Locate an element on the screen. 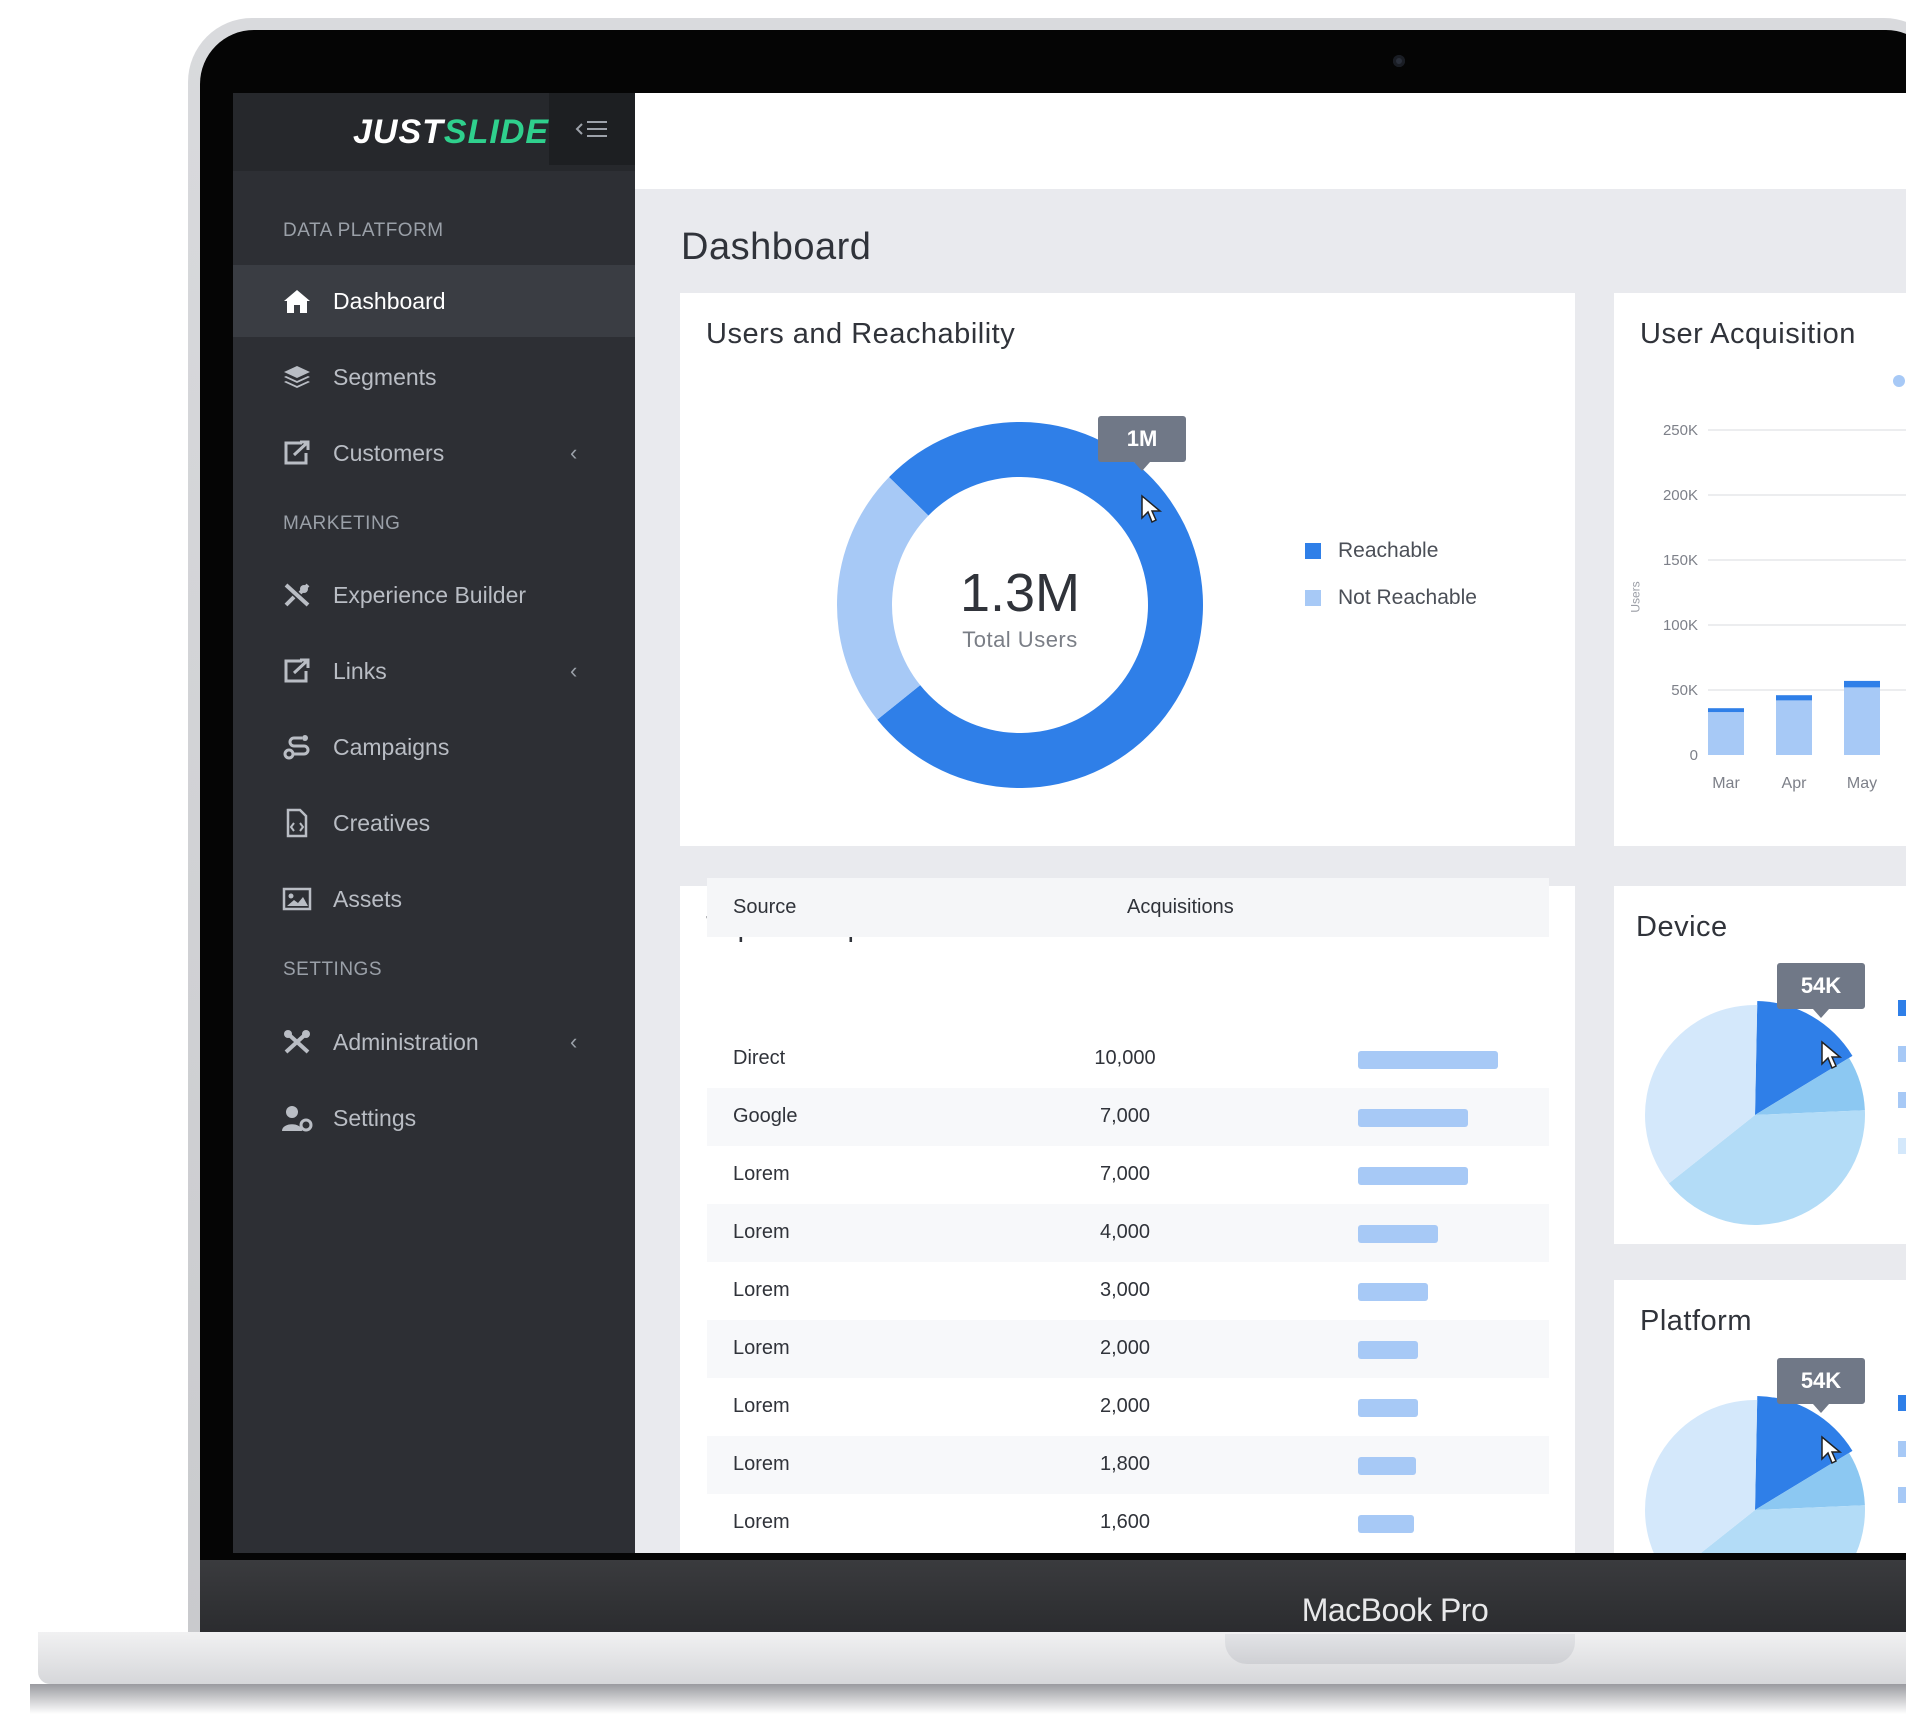 This screenshot has width=1906, height=1714. y-tick-label: 0 is located at coordinates (1694, 755).